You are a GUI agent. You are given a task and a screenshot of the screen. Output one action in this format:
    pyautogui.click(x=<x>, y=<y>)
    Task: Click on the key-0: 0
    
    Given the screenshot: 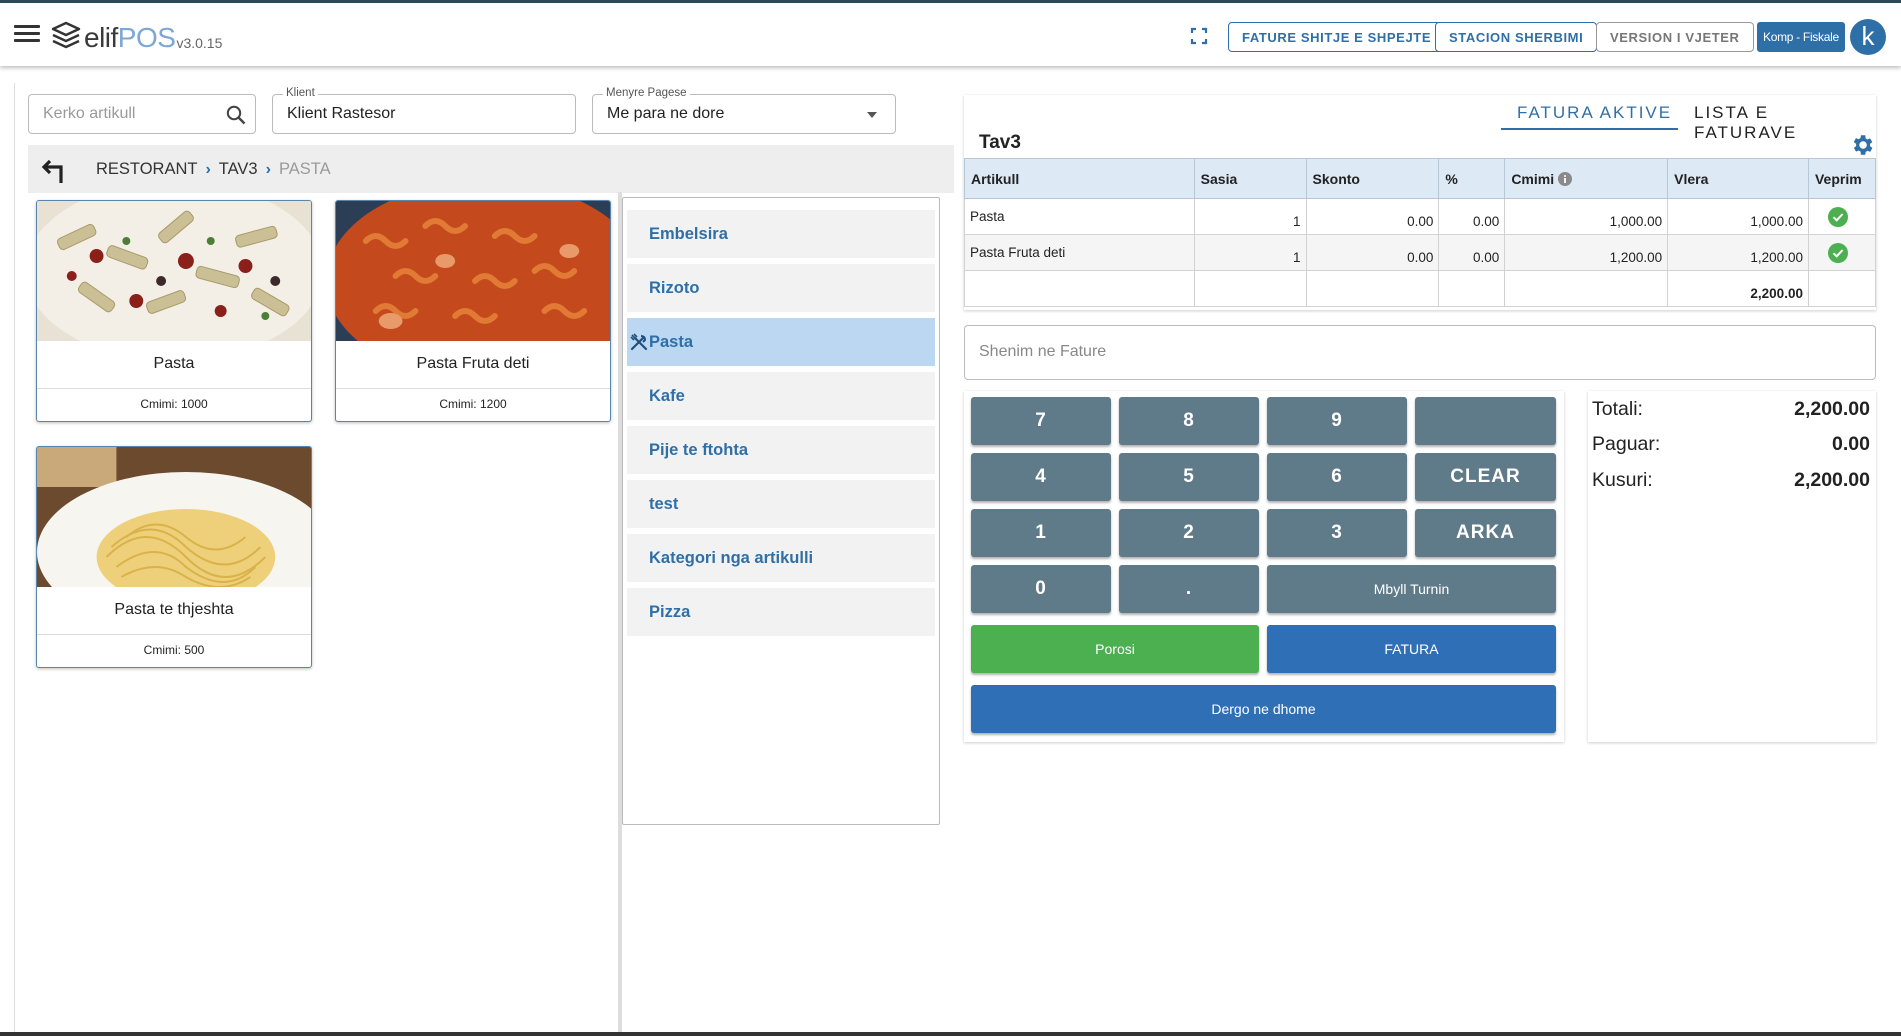 What is the action you would take?
    pyautogui.click(x=1041, y=589)
    